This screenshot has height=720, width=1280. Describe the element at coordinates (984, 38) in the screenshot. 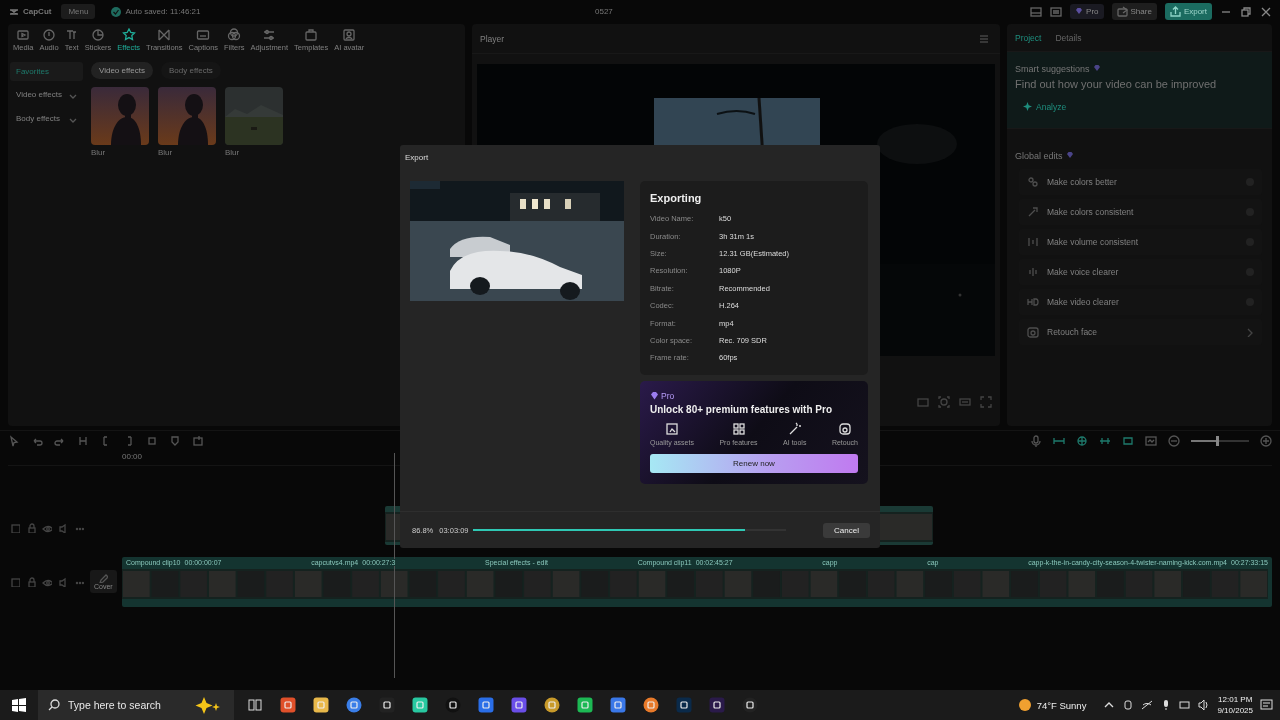

I see `menu-icon` at that location.